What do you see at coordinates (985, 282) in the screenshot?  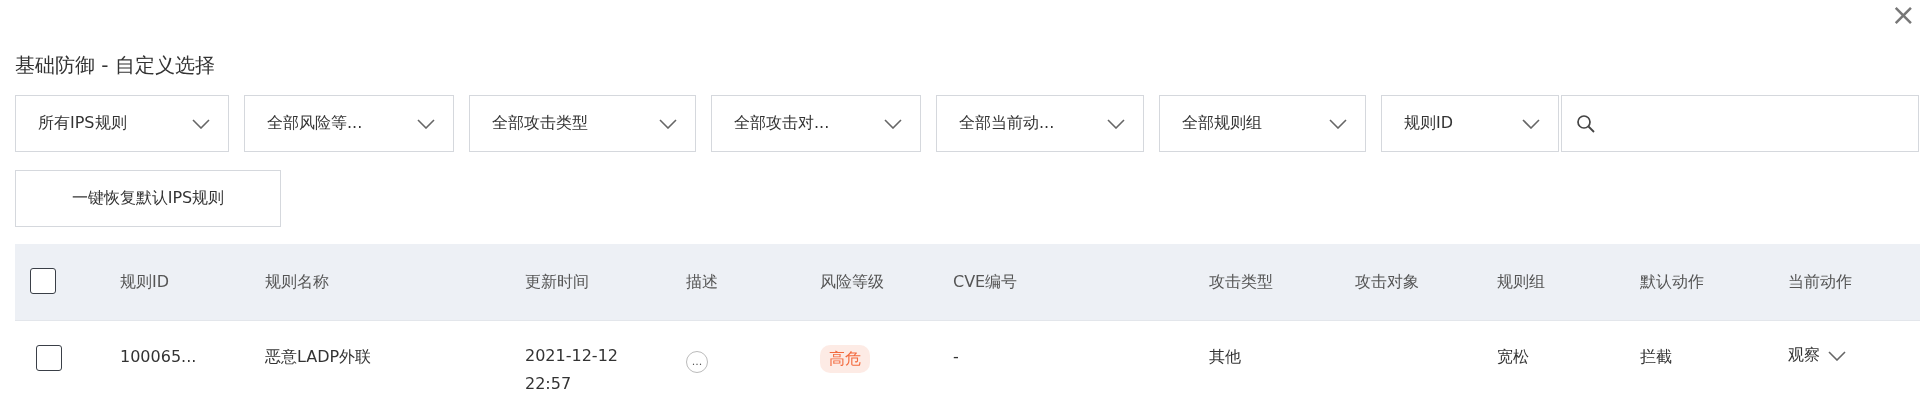 I see `column-header: CVE编号` at bounding box center [985, 282].